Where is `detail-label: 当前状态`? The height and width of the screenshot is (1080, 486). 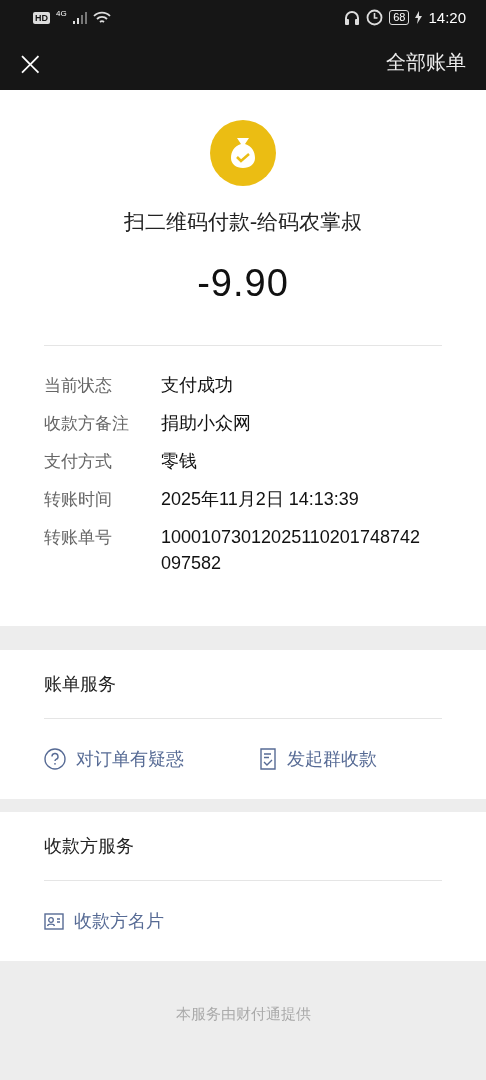 detail-label: 当前状态 is located at coordinates (78, 385).